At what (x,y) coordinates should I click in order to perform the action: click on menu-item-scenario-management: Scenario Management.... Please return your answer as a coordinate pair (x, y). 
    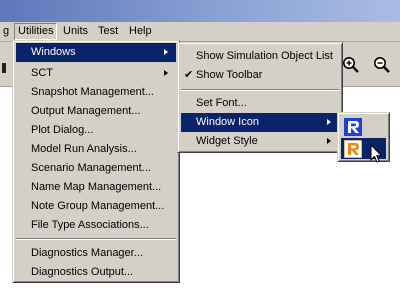
    Looking at the image, I should click on (96, 168).